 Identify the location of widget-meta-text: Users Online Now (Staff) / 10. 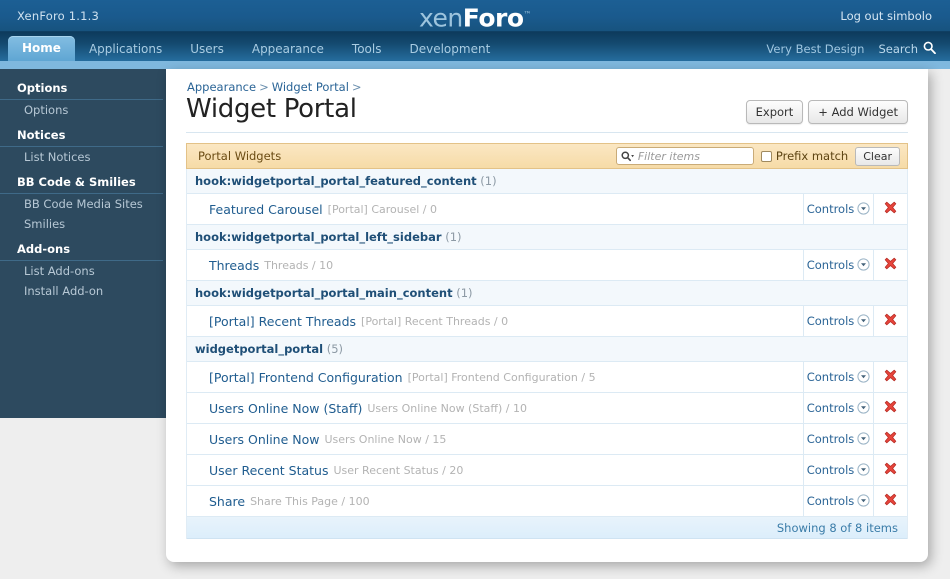
(447, 408).